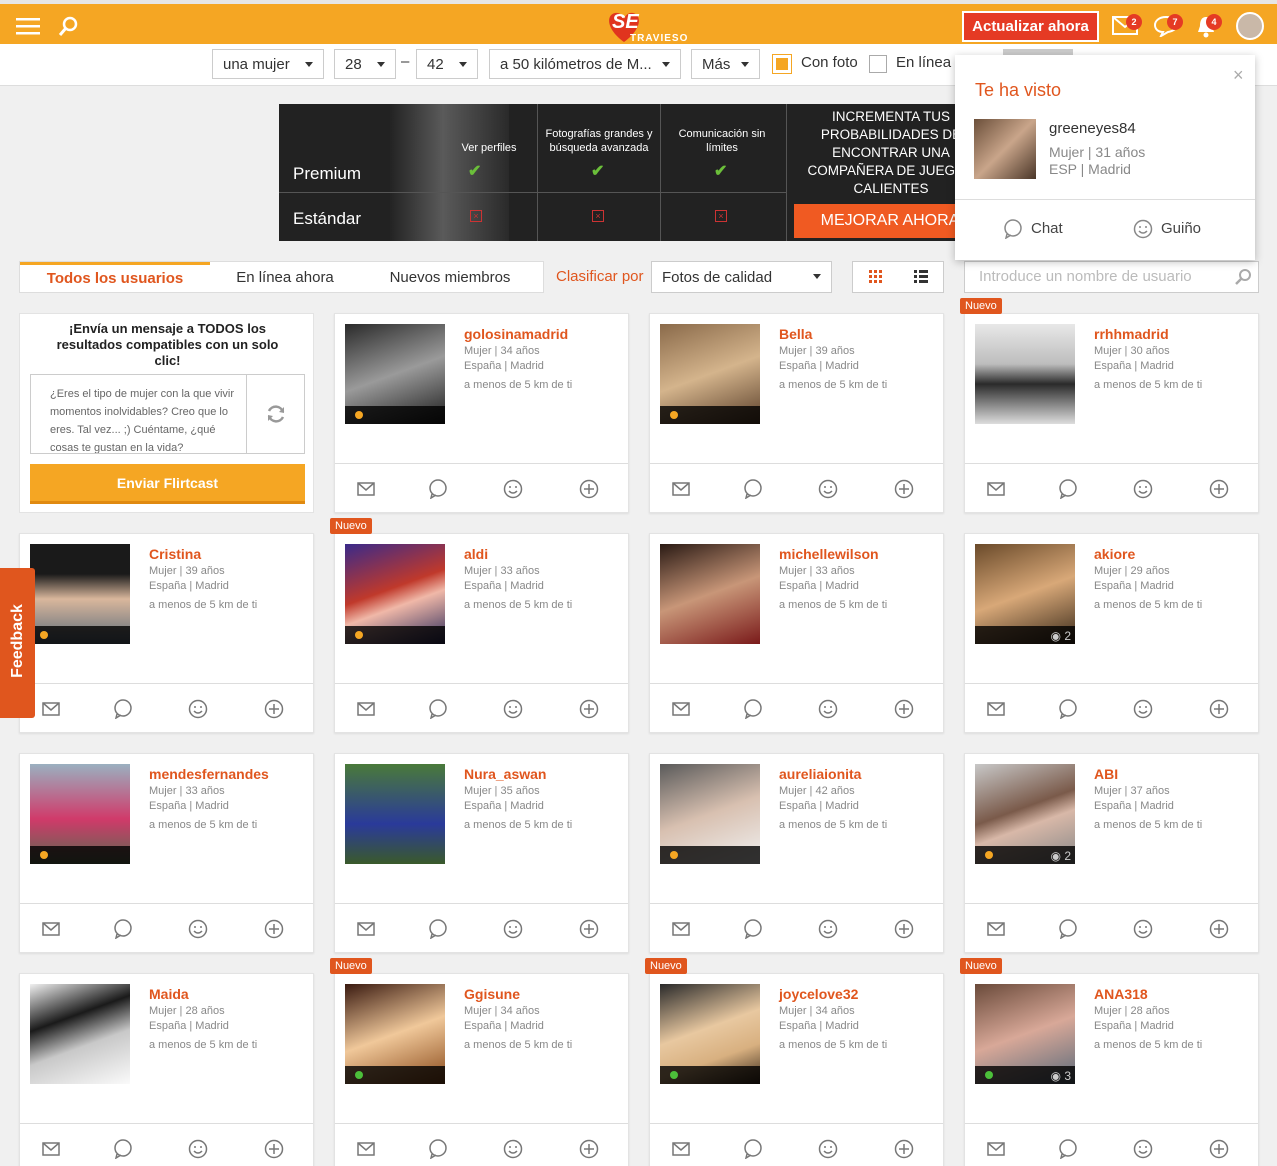 The width and height of the screenshot is (1277, 1166). I want to click on popup-photo, so click(1005, 149).